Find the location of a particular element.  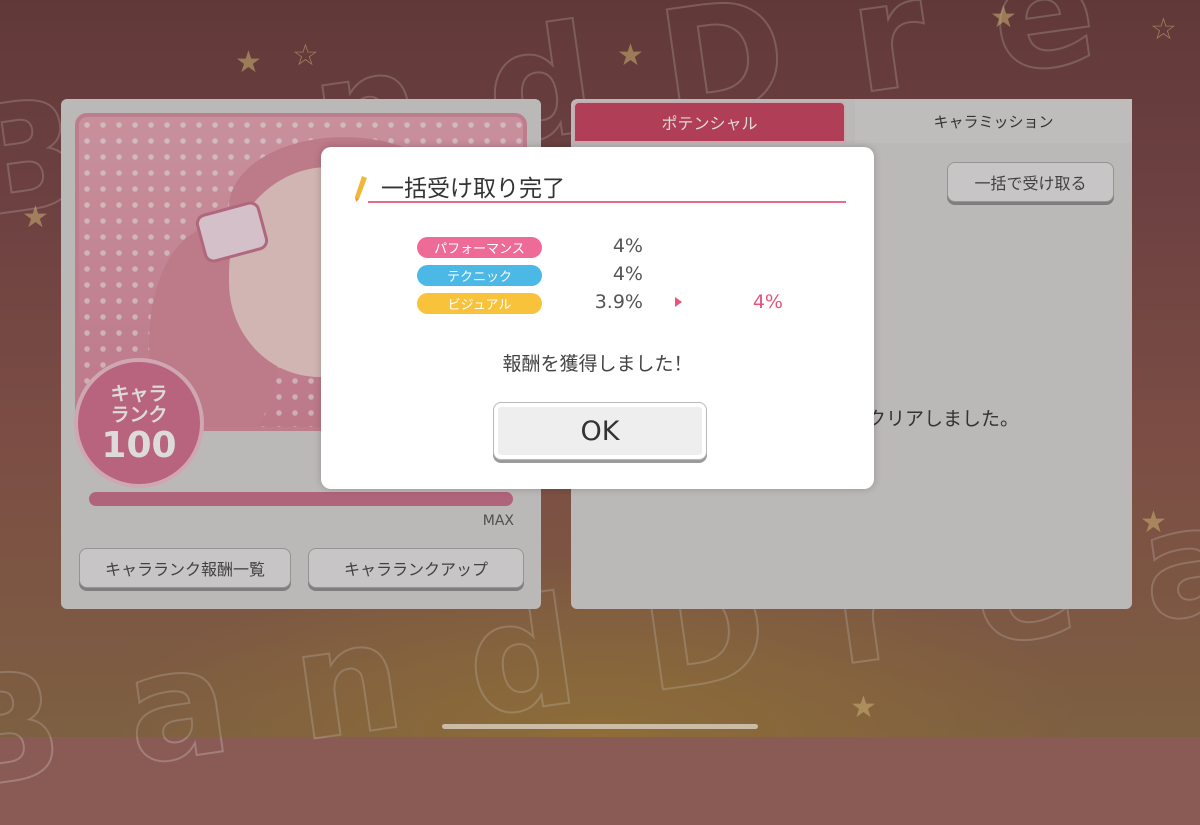

stat-label-technique: テクニック is located at coordinates (479, 275).